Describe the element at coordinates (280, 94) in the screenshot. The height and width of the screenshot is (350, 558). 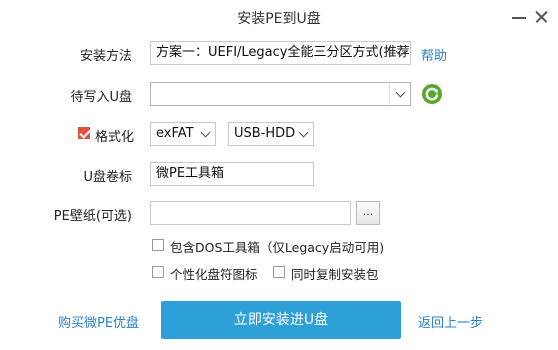
I see `target-disk-select` at that location.